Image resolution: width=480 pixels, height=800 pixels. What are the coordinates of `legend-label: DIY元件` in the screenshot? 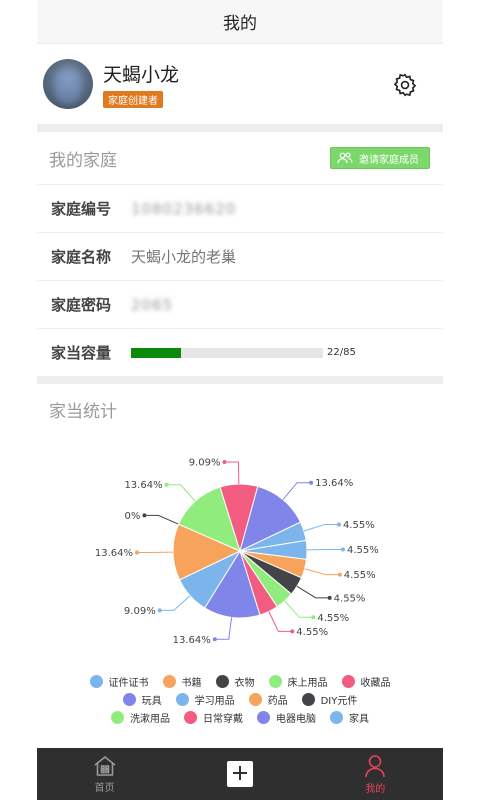 It's located at (339, 701).